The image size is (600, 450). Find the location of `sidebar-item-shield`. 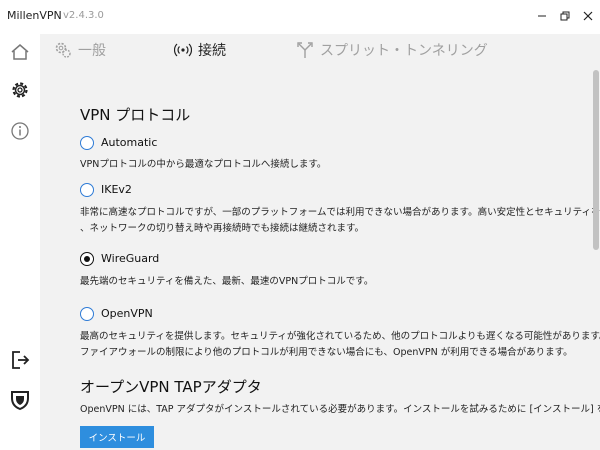

sidebar-item-shield is located at coordinates (20, 400).